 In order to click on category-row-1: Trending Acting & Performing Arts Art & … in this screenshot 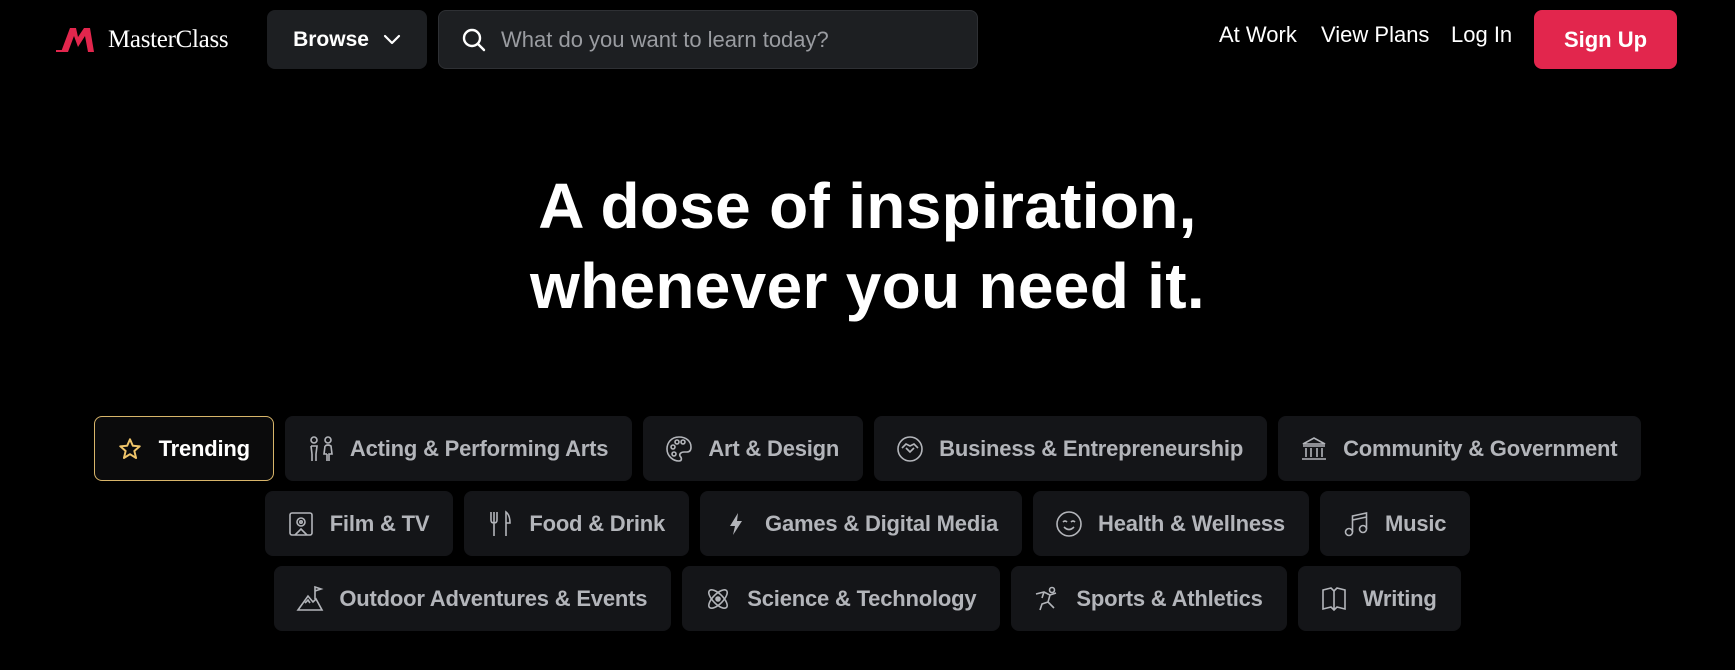, I will do `click(867, 448)`.